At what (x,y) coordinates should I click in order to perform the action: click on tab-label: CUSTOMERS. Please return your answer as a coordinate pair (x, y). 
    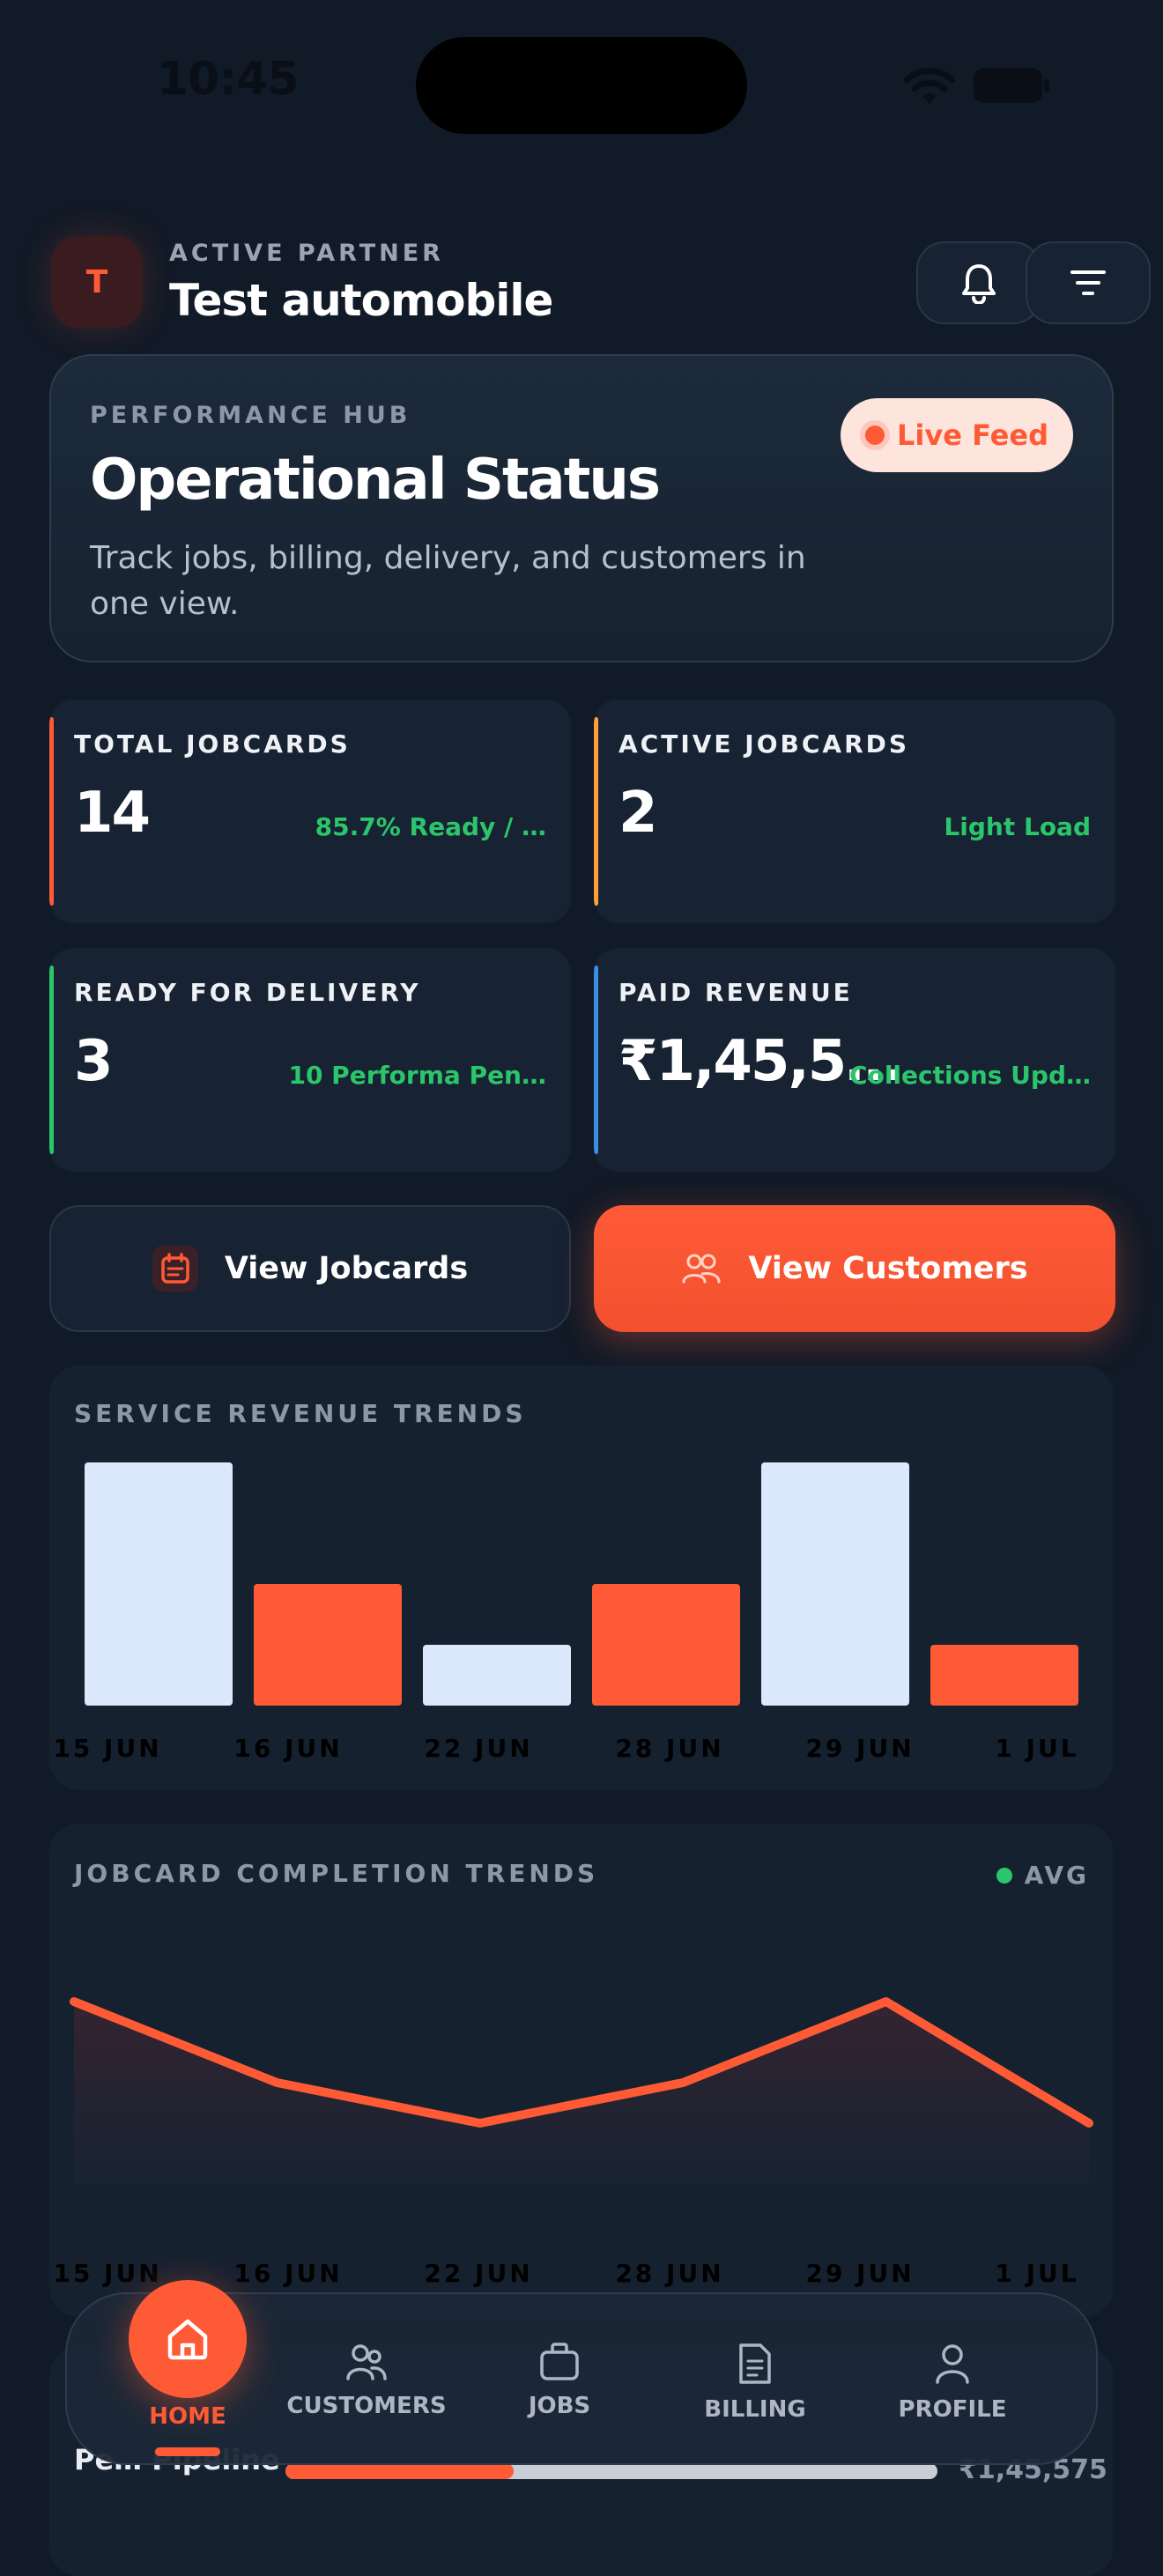
    Looking at the image, I should click on (366, 2406).